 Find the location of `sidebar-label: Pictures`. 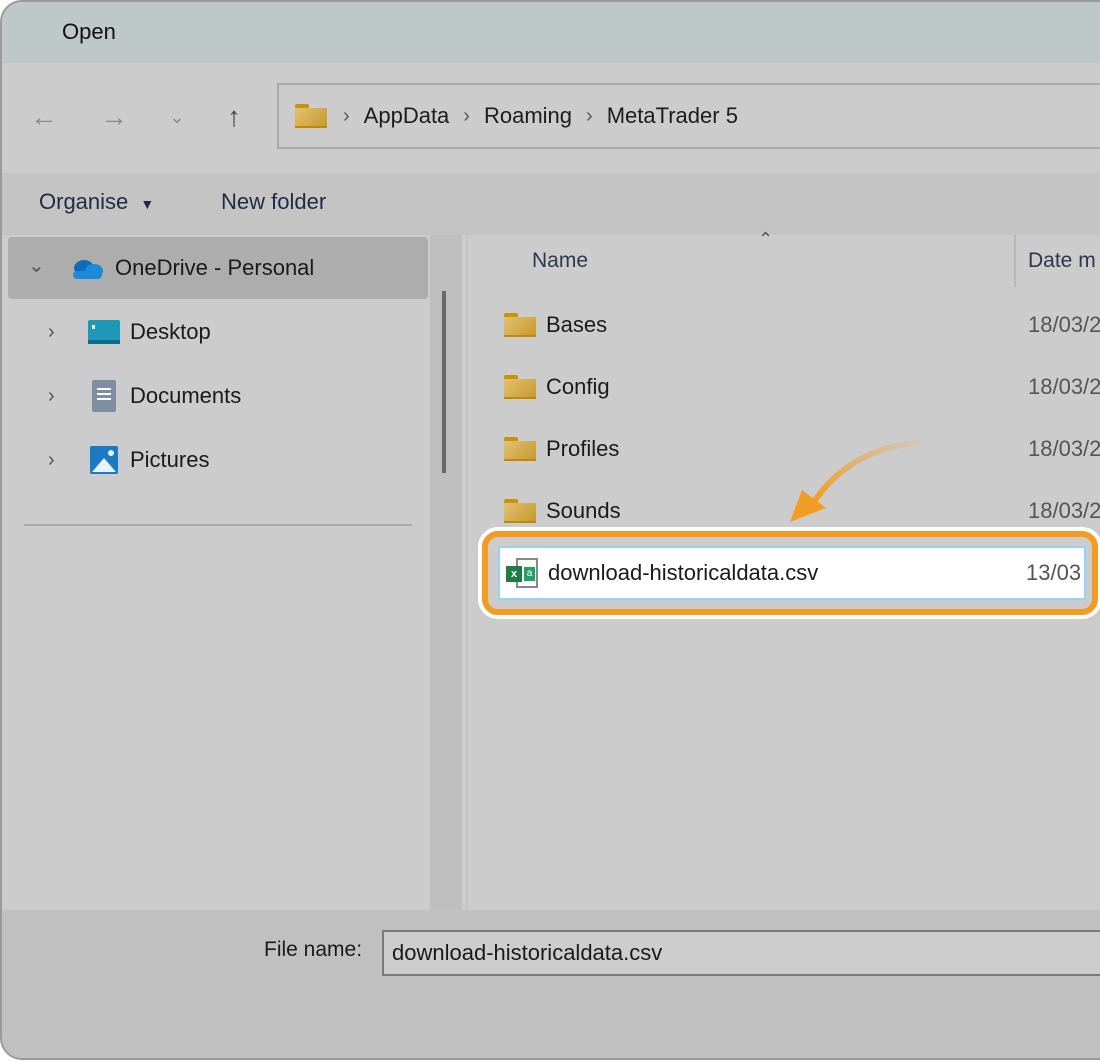

sidebar-label: Pictures is located at coordinates (170, 459).